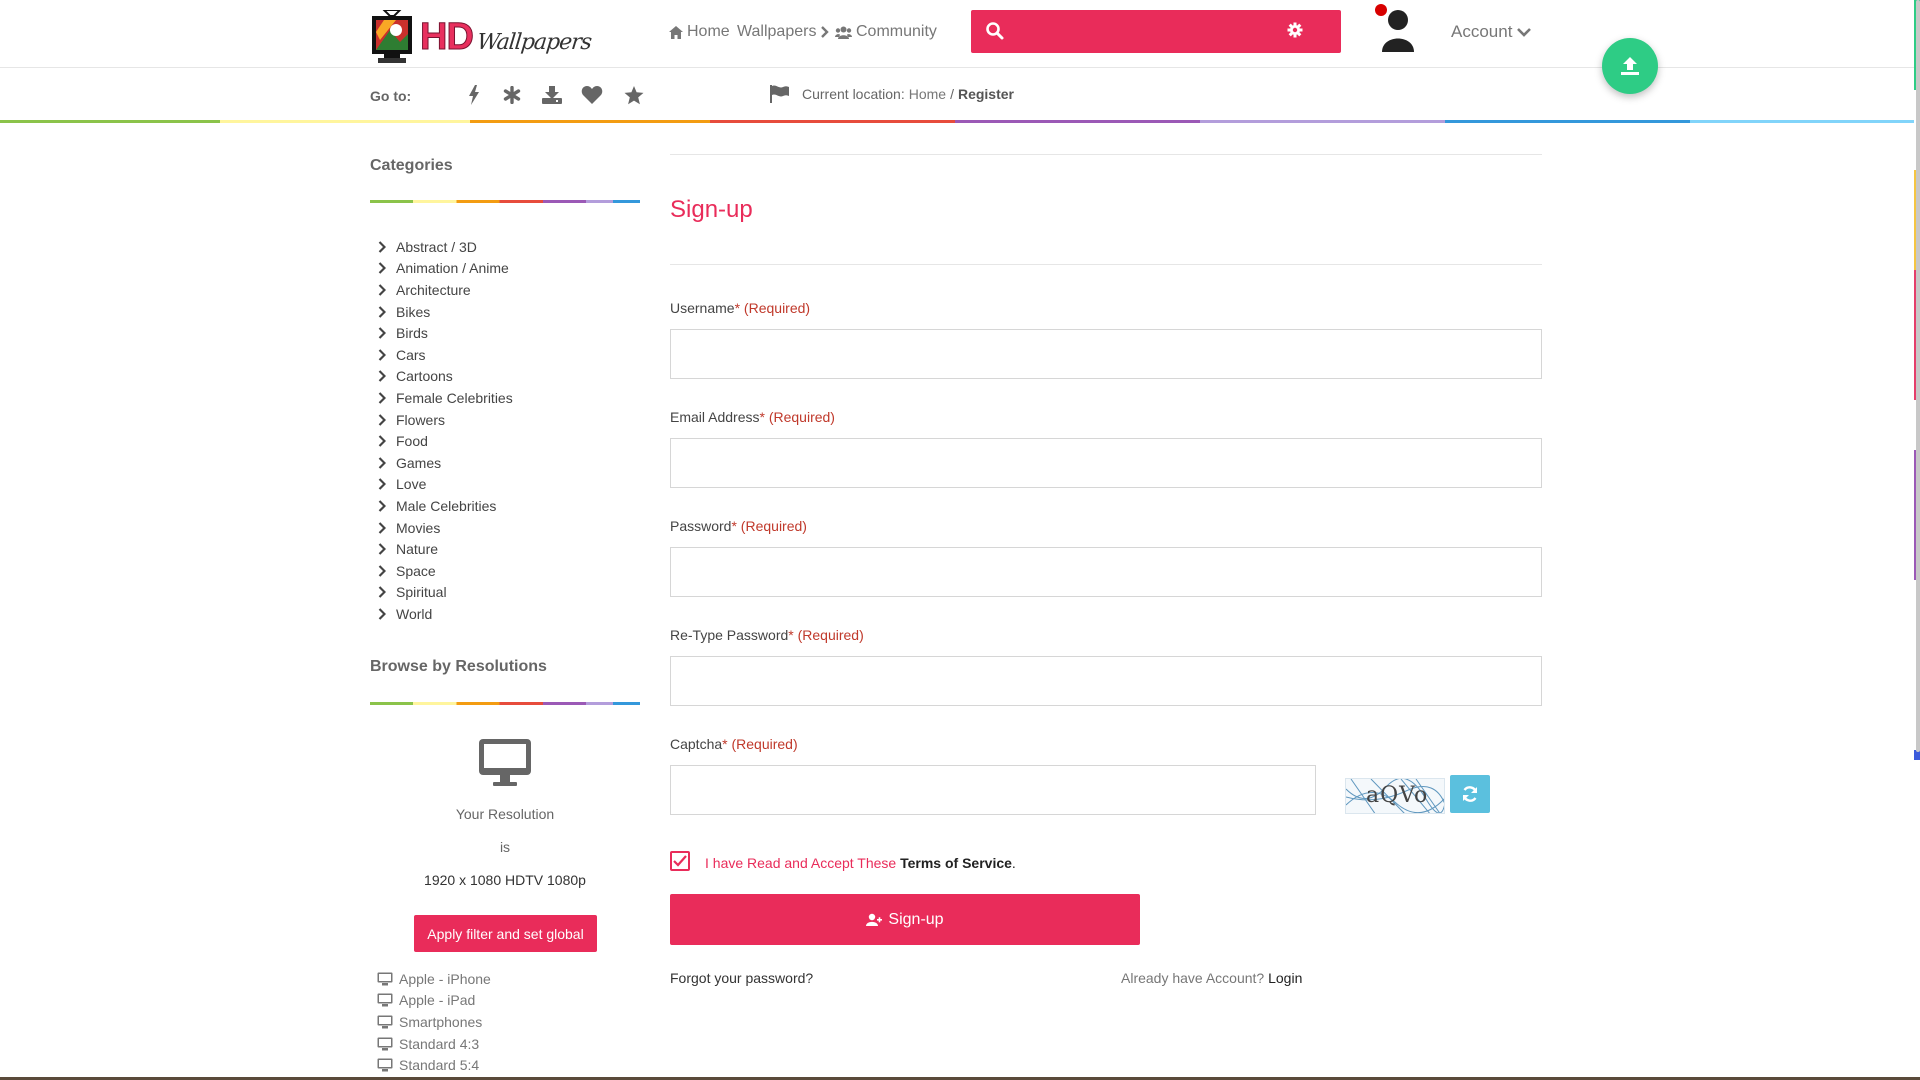 Image resolution: width=1920 pixels, height=1080 pixels. Describe the element at coordinates (439, 1065) in the screenshot. I see `device-label: Standard 5:4` at that location.